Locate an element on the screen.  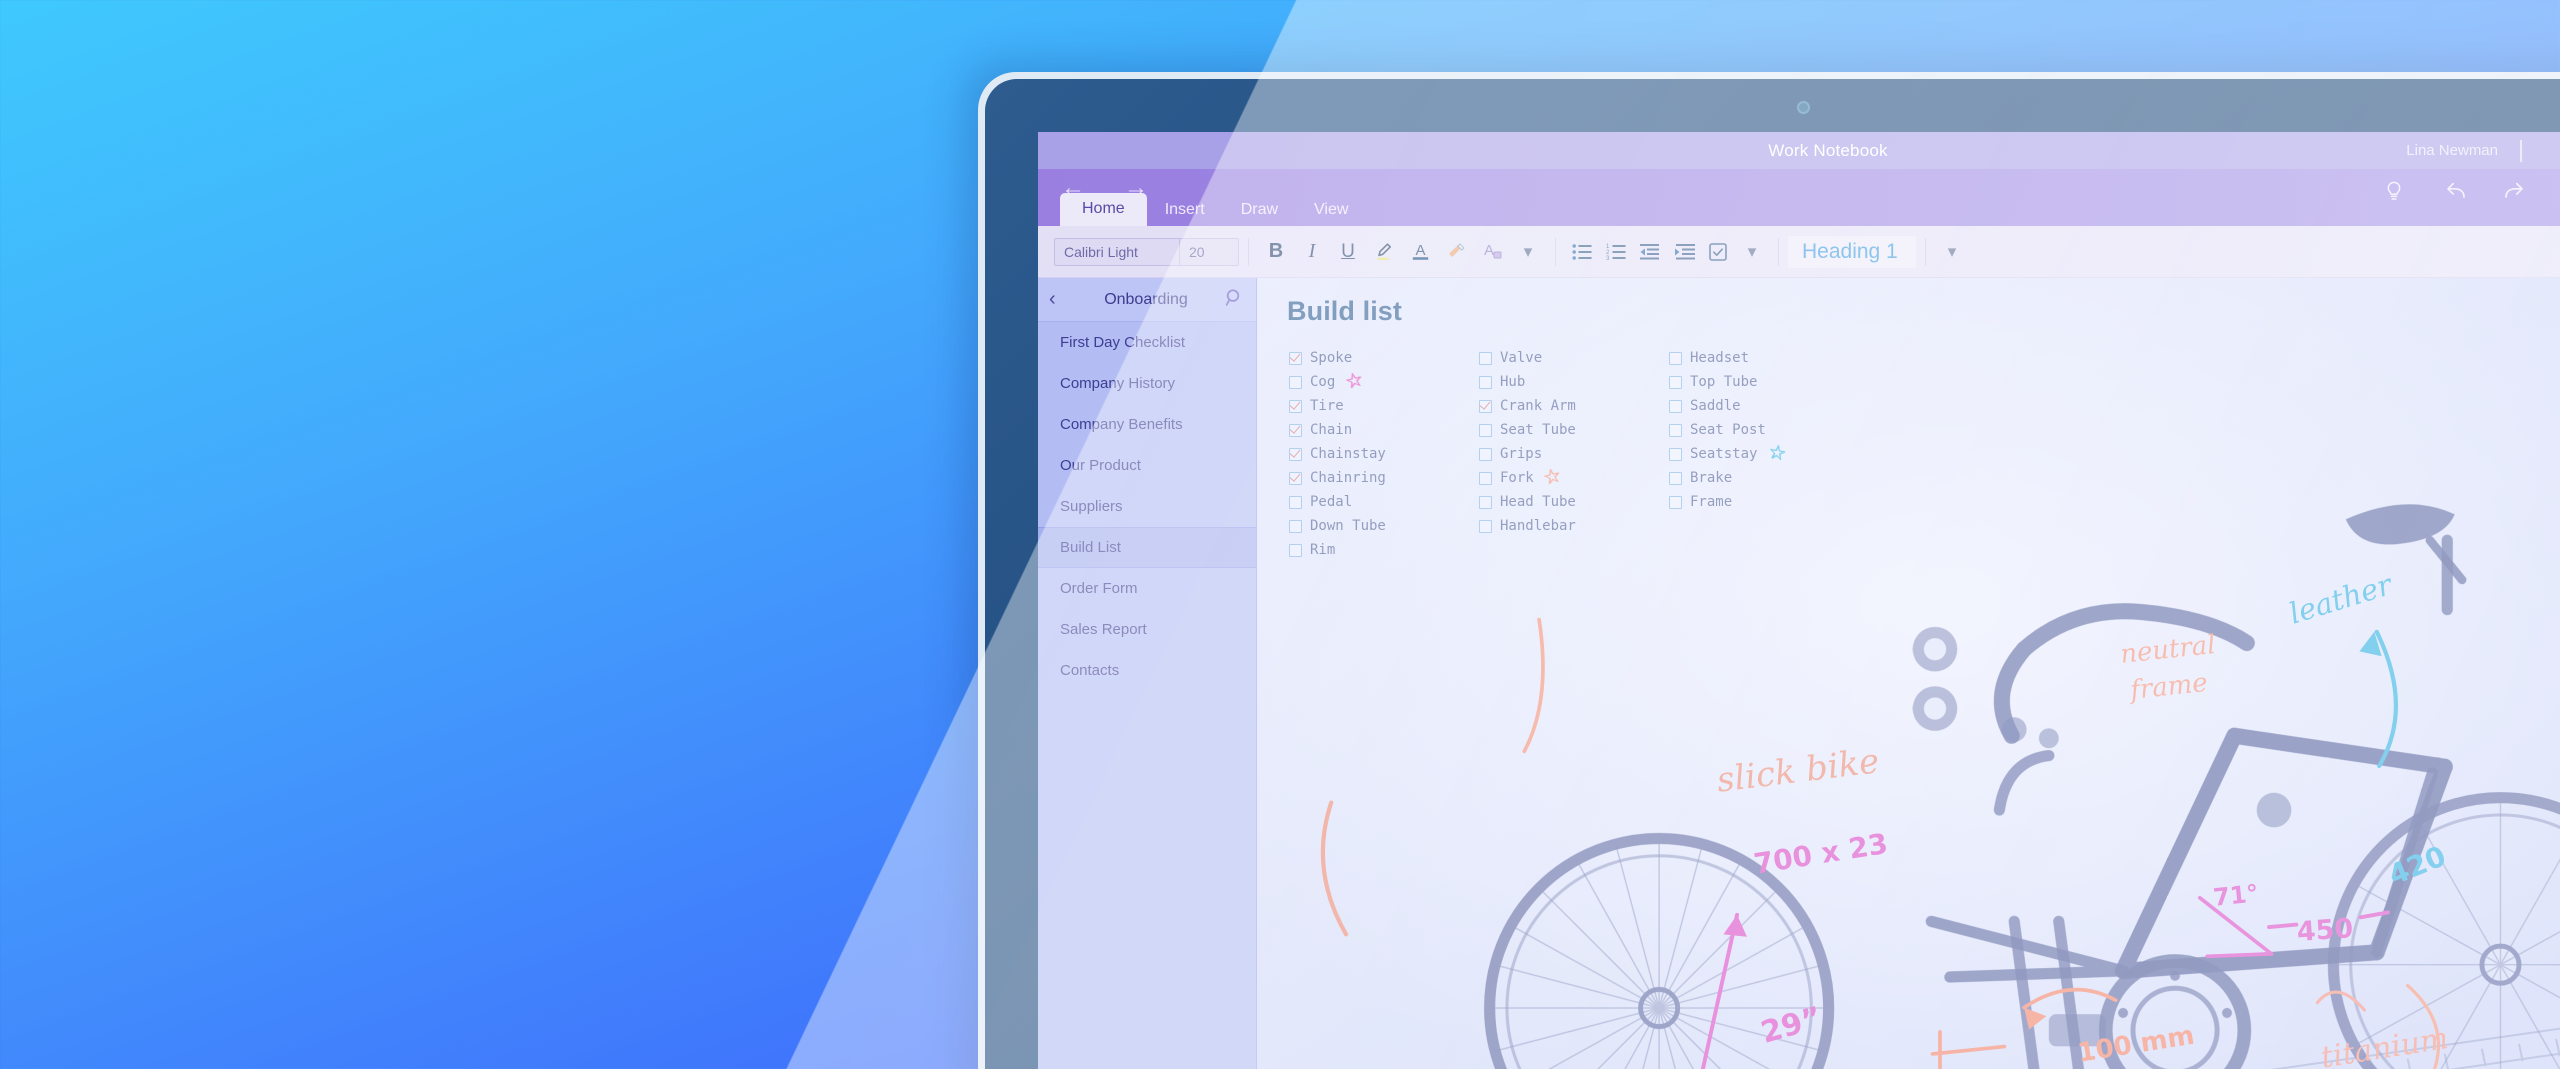
redo-icon is located at coordinates (2514, 193).